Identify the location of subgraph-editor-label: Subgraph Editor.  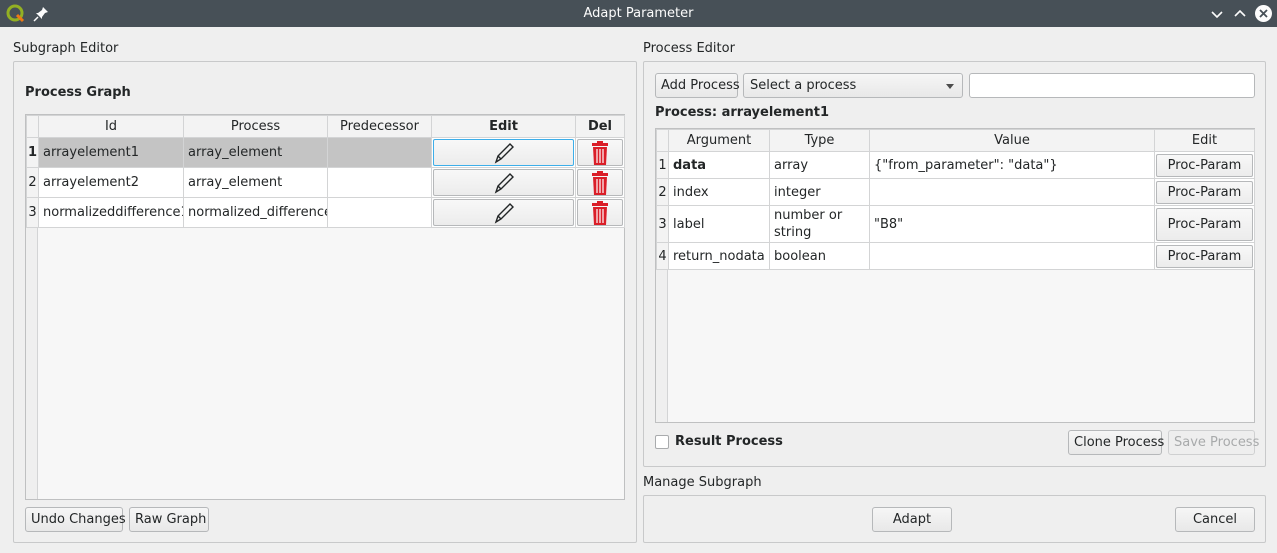
(66, 48).